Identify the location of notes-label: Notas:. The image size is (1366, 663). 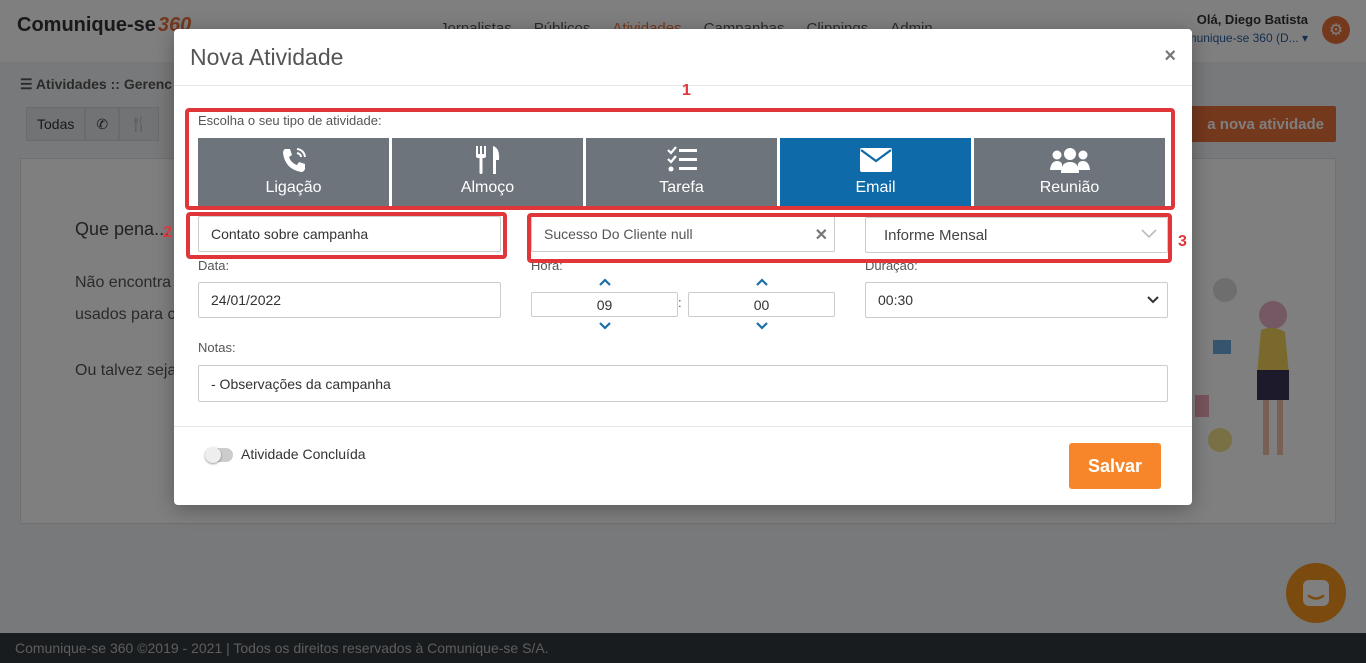
(217, 347).